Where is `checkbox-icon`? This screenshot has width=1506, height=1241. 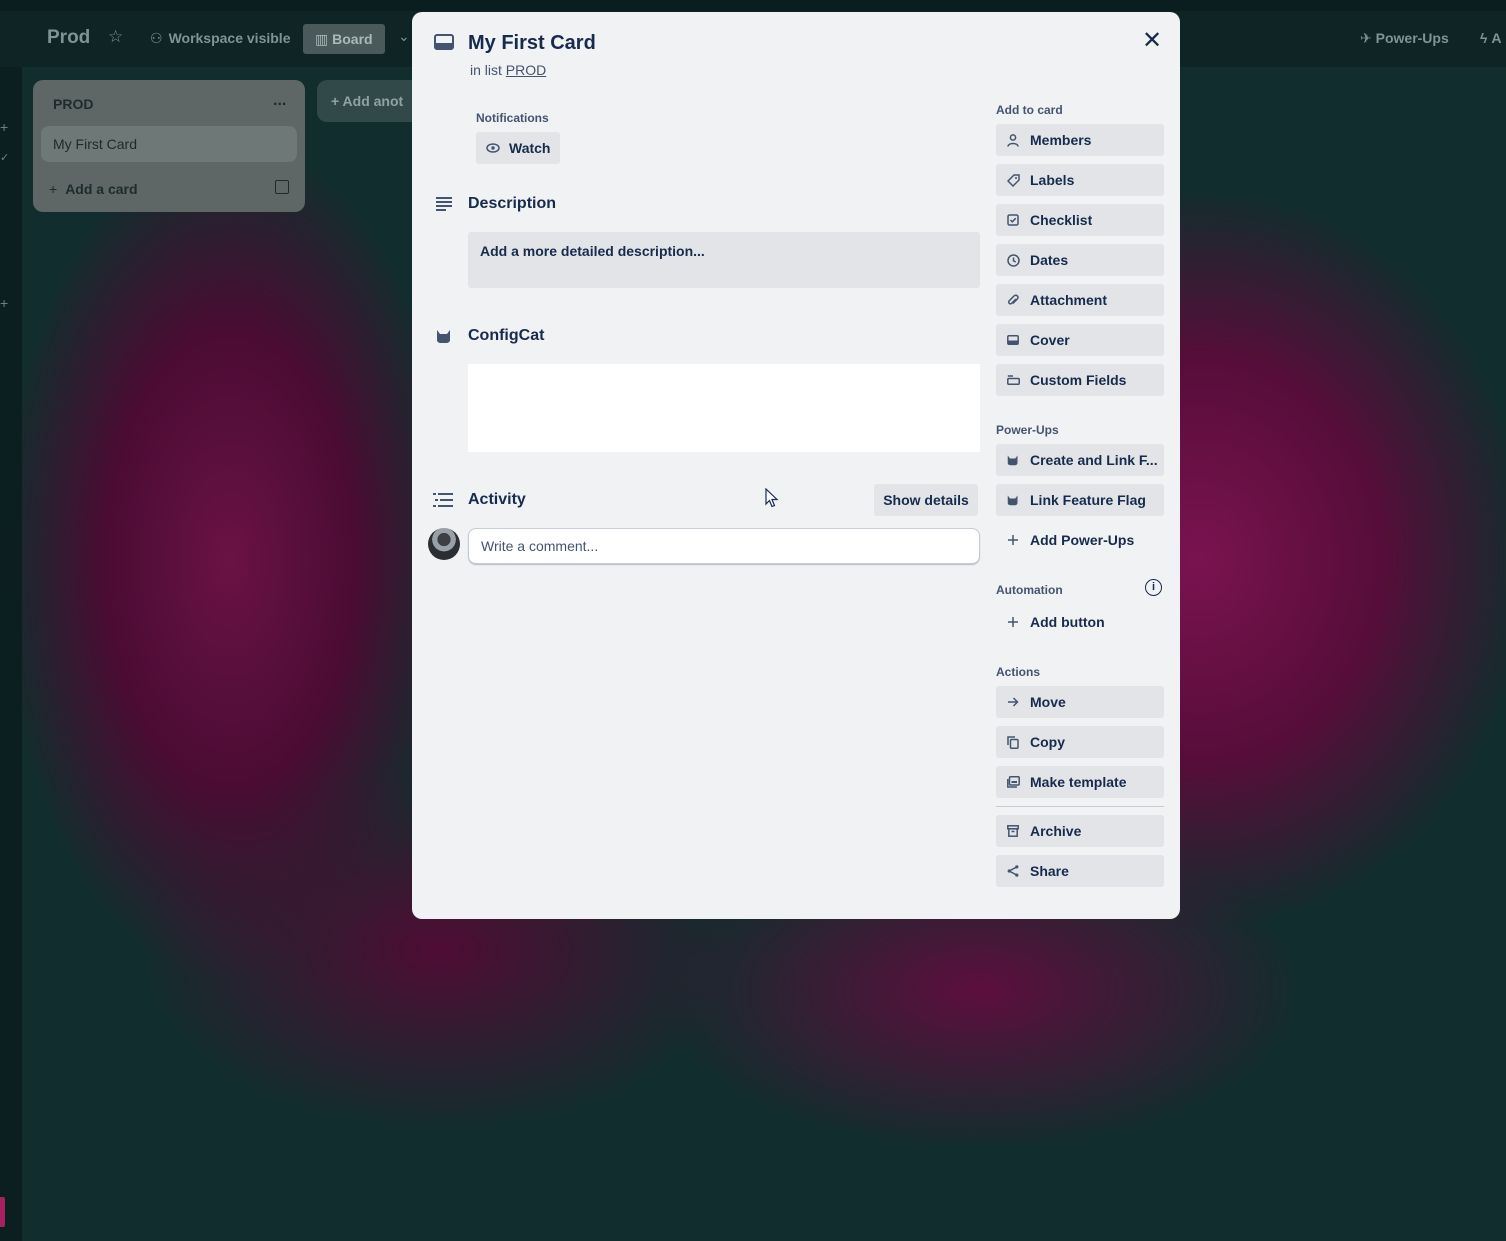
checkbox-icon is located at coordinates (1013, 220).